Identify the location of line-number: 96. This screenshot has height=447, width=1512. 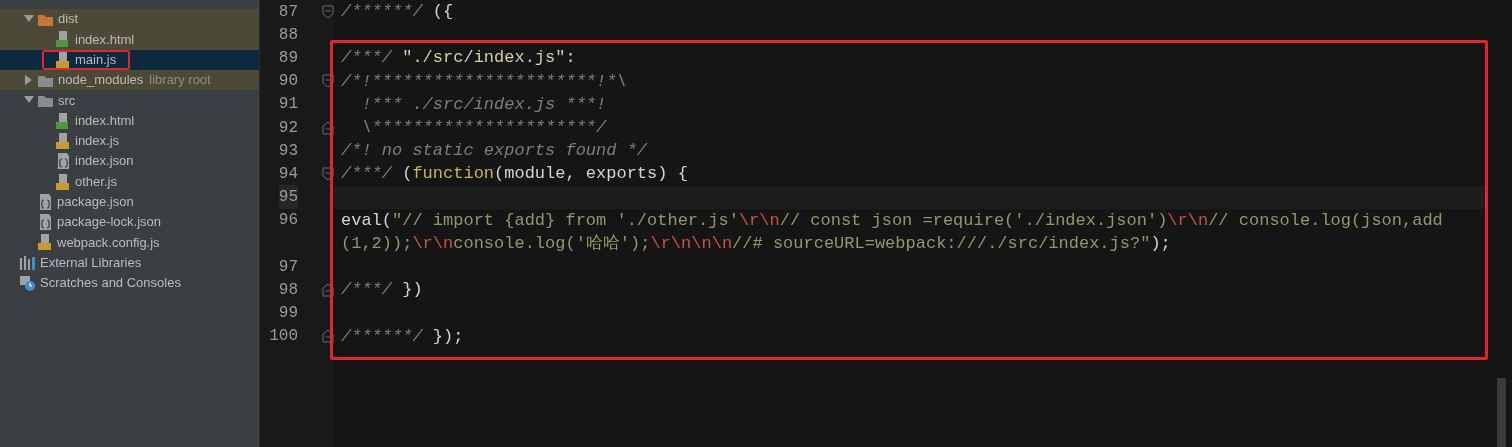
(288, 221).